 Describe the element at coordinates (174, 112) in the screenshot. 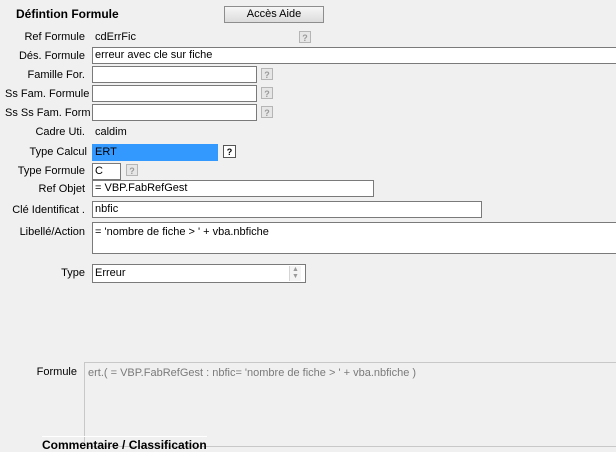

I see `ss-ss-fam-input` at that location.